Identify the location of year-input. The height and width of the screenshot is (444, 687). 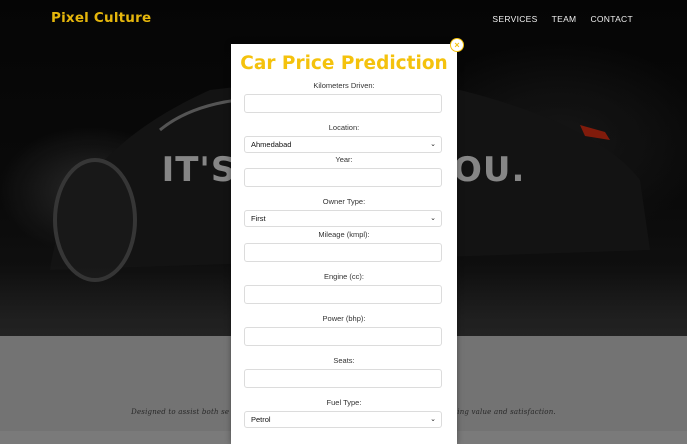
(343, 177).